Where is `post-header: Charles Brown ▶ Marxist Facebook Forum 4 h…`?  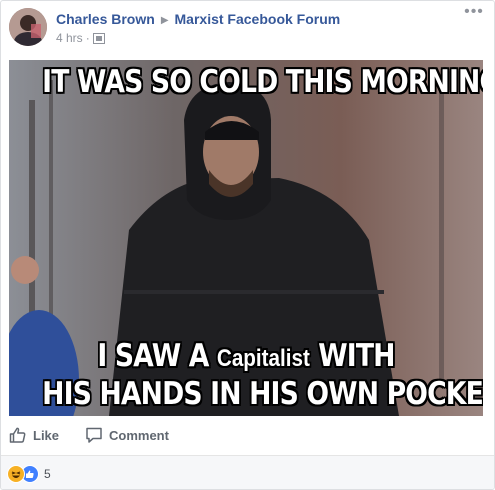
post-header: Charles Brown ▶ Marxist Facebook Forum 4 h… is located at coordinates (247, 29).